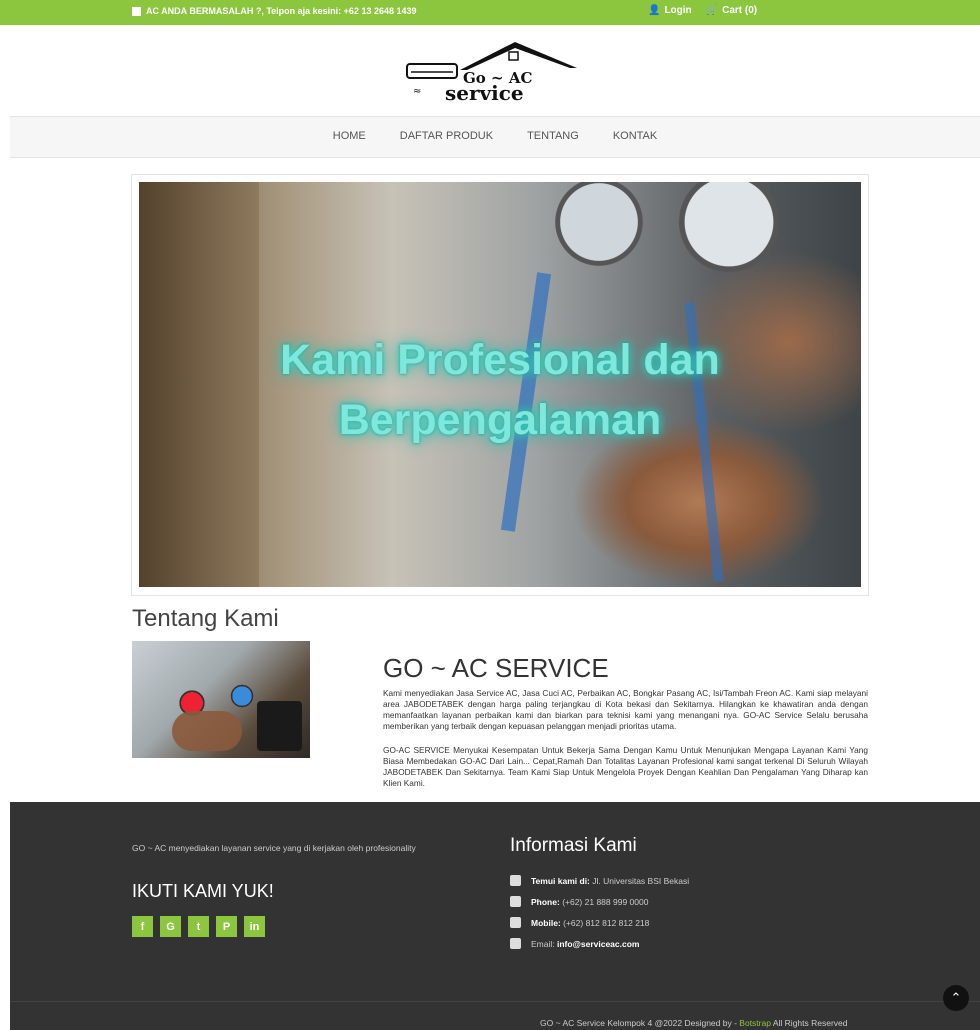 The height and width of the screenshot is (1030, 980). What do you see at coordinates (484, 93) in the screenshot?
I see `logo-line2: service` at bounding box center [484, 93].